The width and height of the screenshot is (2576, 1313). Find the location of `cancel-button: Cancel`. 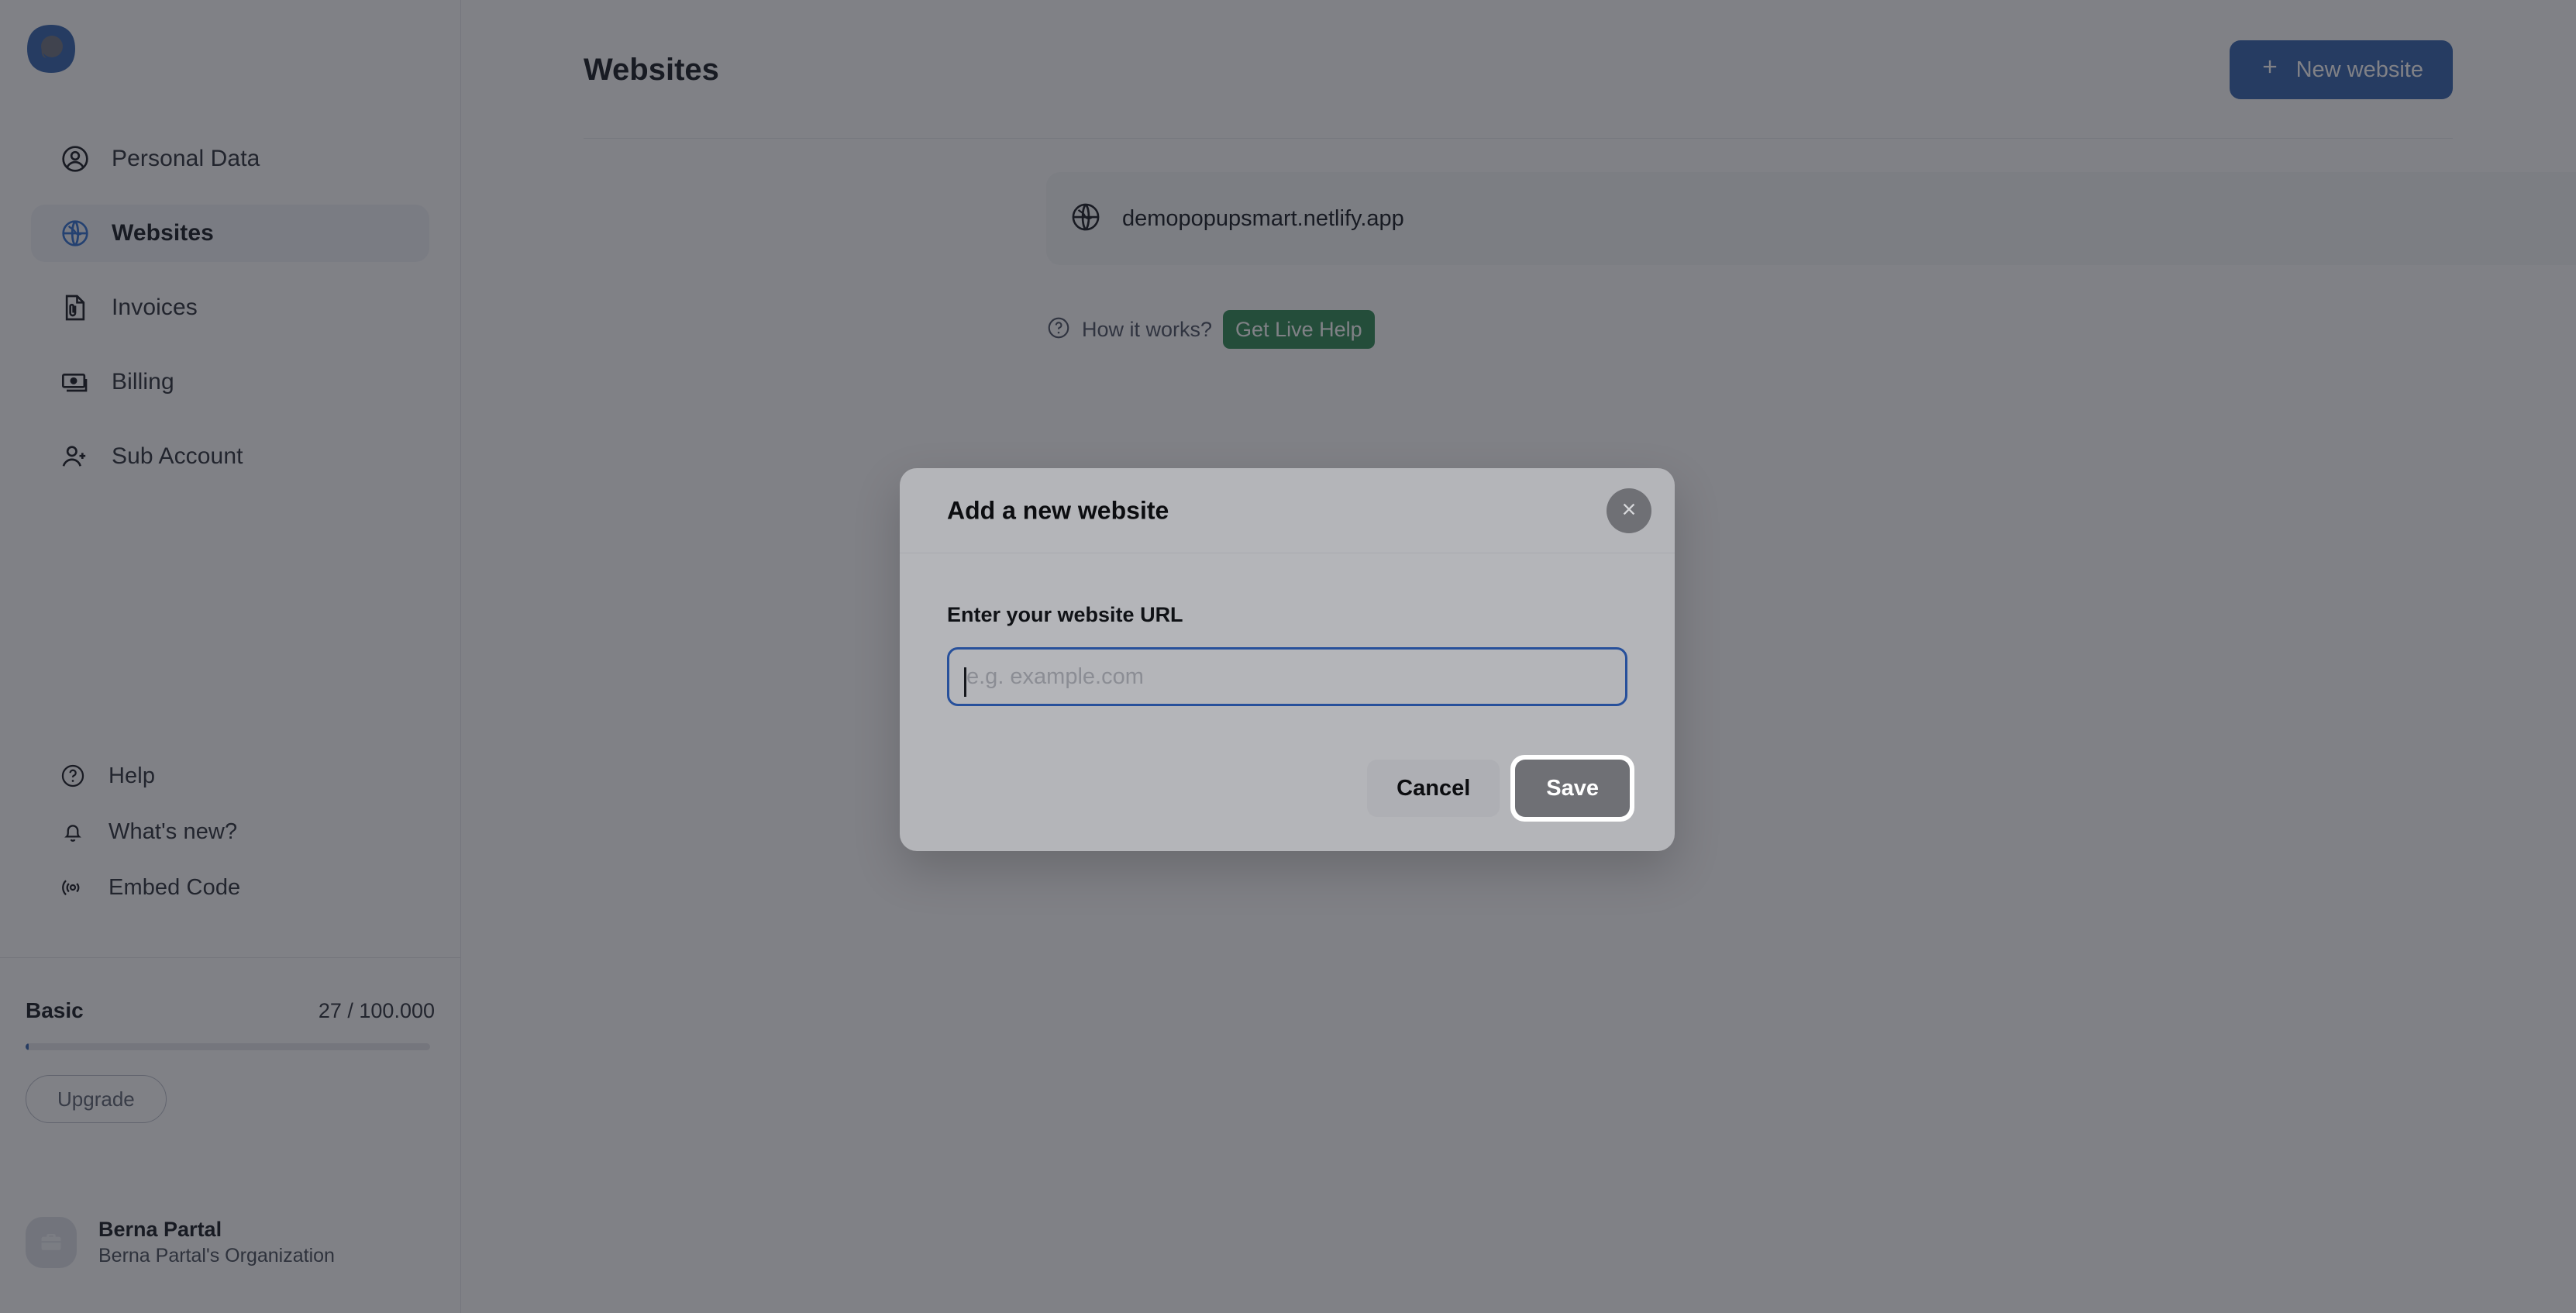

cancel-button: Cancel is located at coordinates (1433, 788).